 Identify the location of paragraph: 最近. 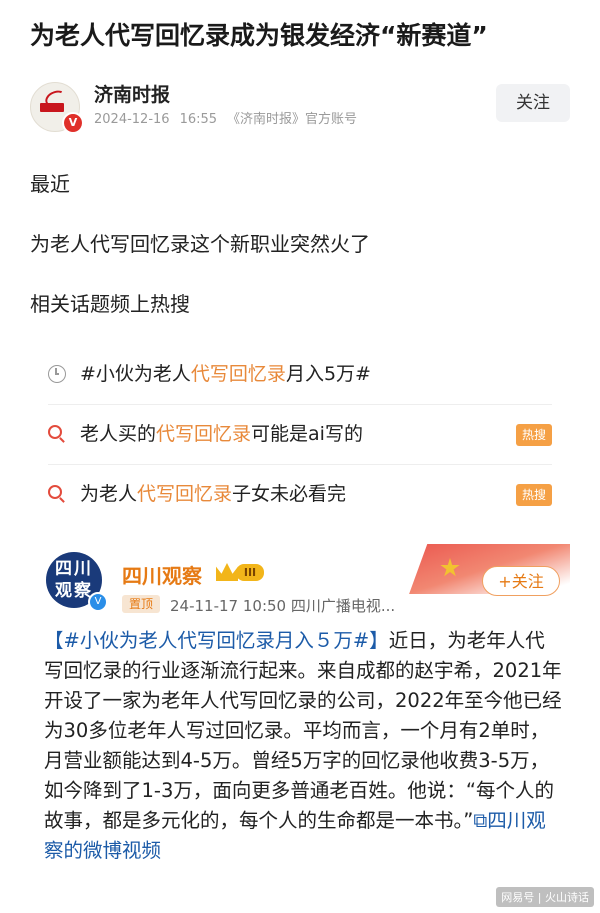
(50, 184).